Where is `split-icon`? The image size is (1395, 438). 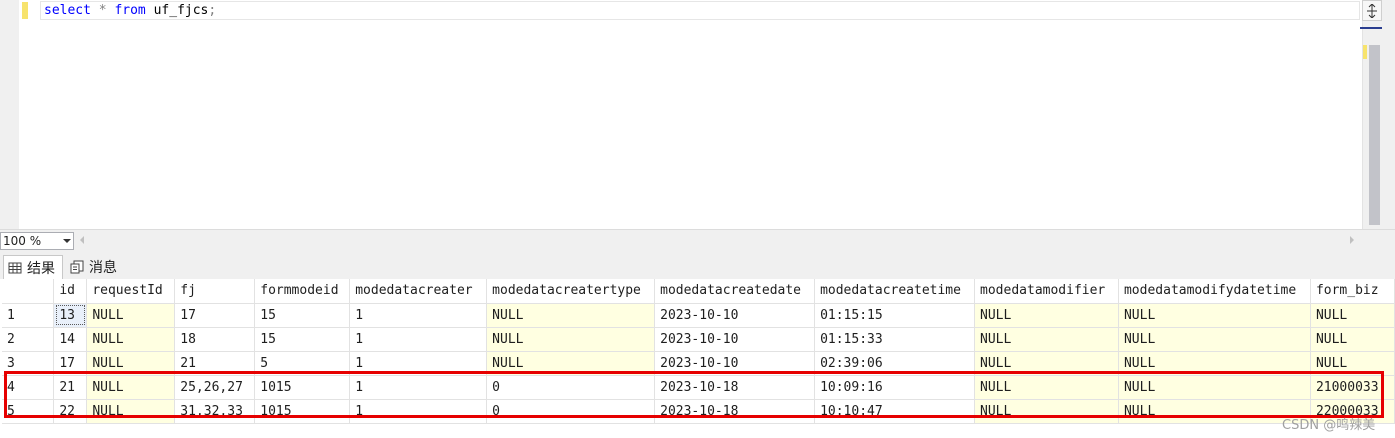
split-icon is located at coordinates (1372, 11).